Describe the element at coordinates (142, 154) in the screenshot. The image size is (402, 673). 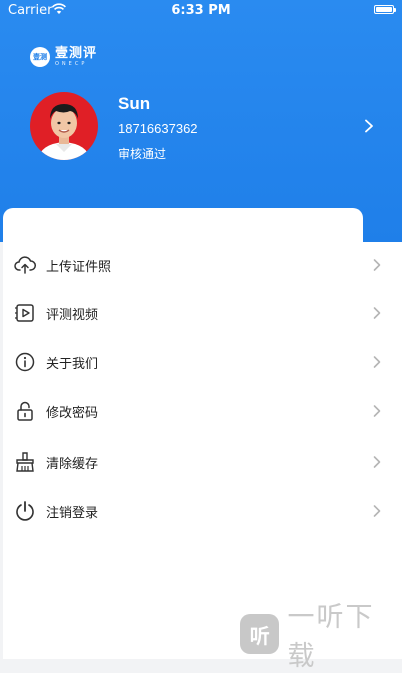
I see `review-status: 审核通过` at that location.